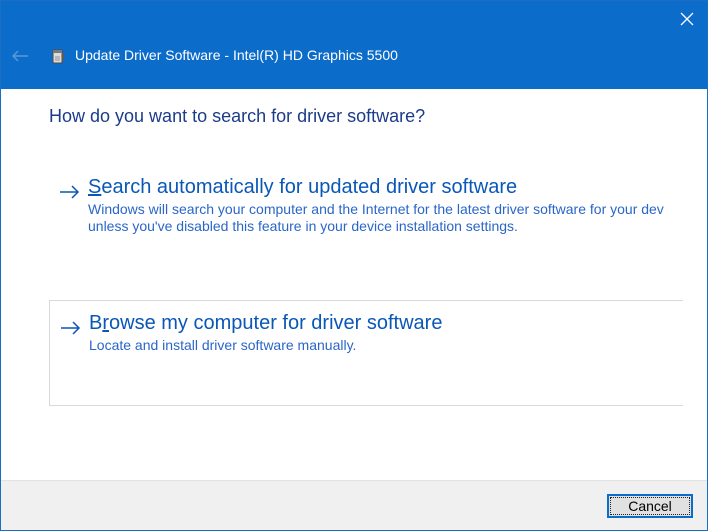  I want to click on close-icon, so click(687, 19).